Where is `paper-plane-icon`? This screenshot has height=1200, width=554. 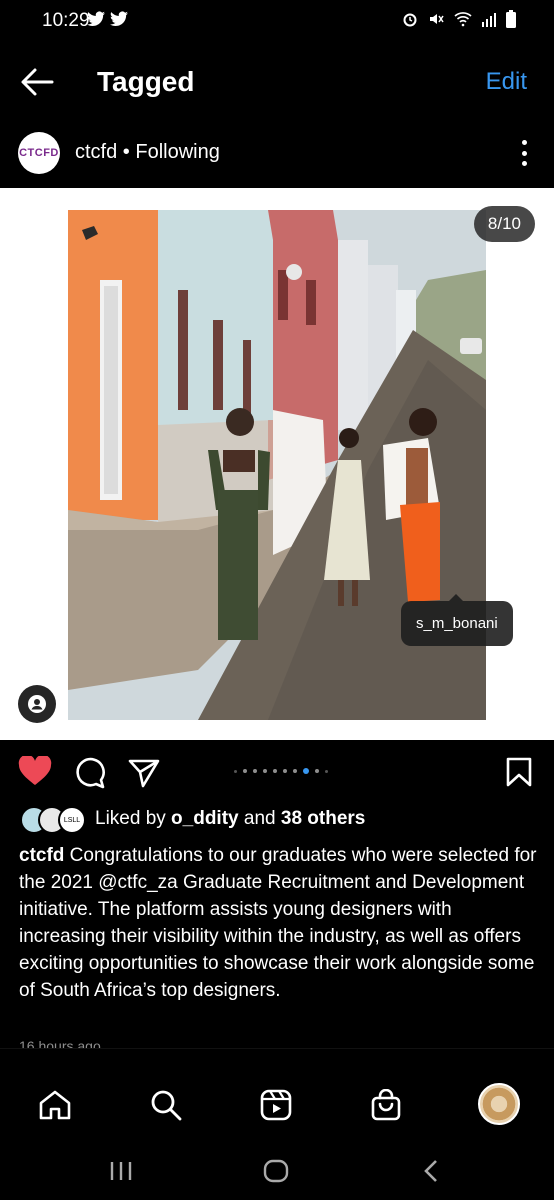
paper-plane-icon is located at coordinates (144, 773).